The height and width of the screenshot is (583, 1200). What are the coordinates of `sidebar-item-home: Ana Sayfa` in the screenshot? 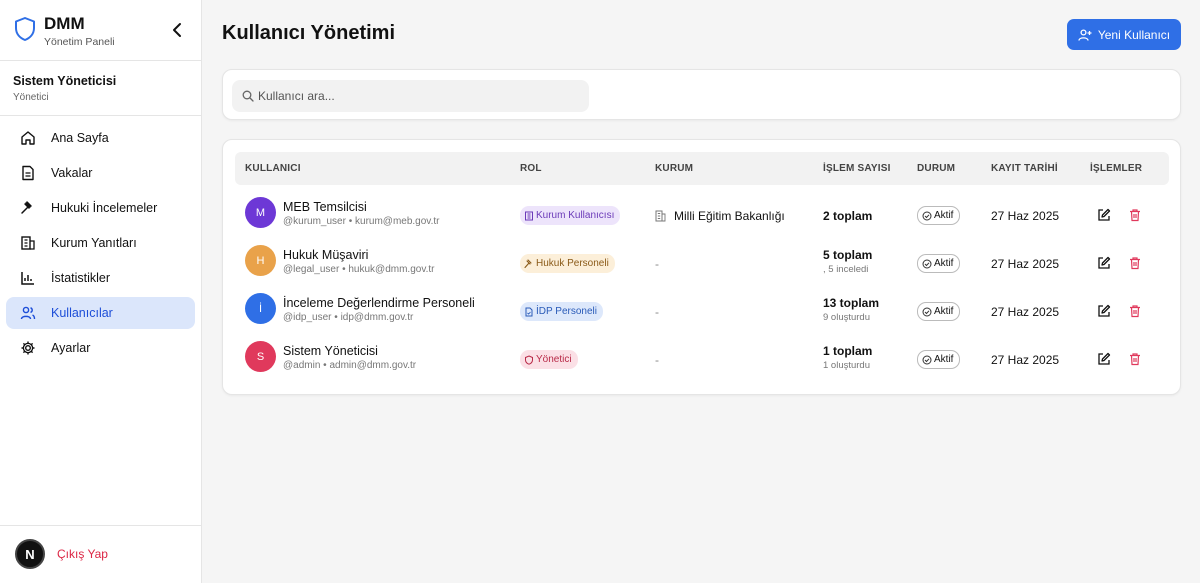 It's located at (100, 138).